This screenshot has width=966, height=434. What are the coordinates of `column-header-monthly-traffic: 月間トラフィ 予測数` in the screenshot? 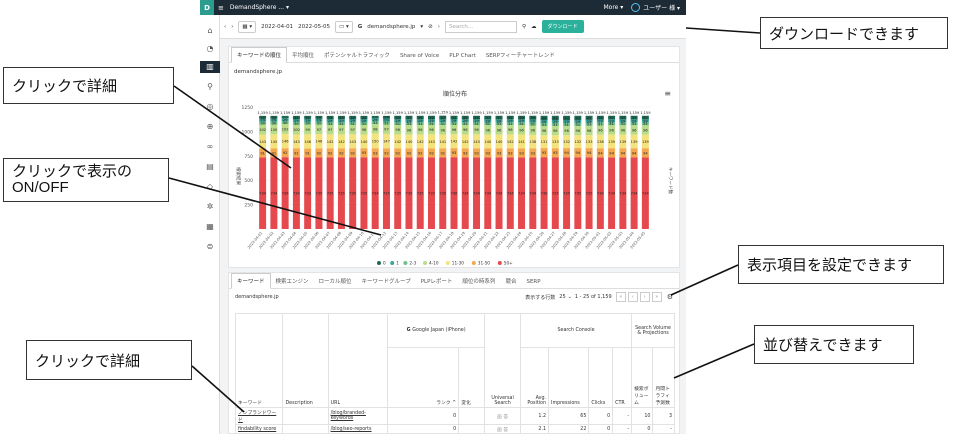 It's located at (663, 377).